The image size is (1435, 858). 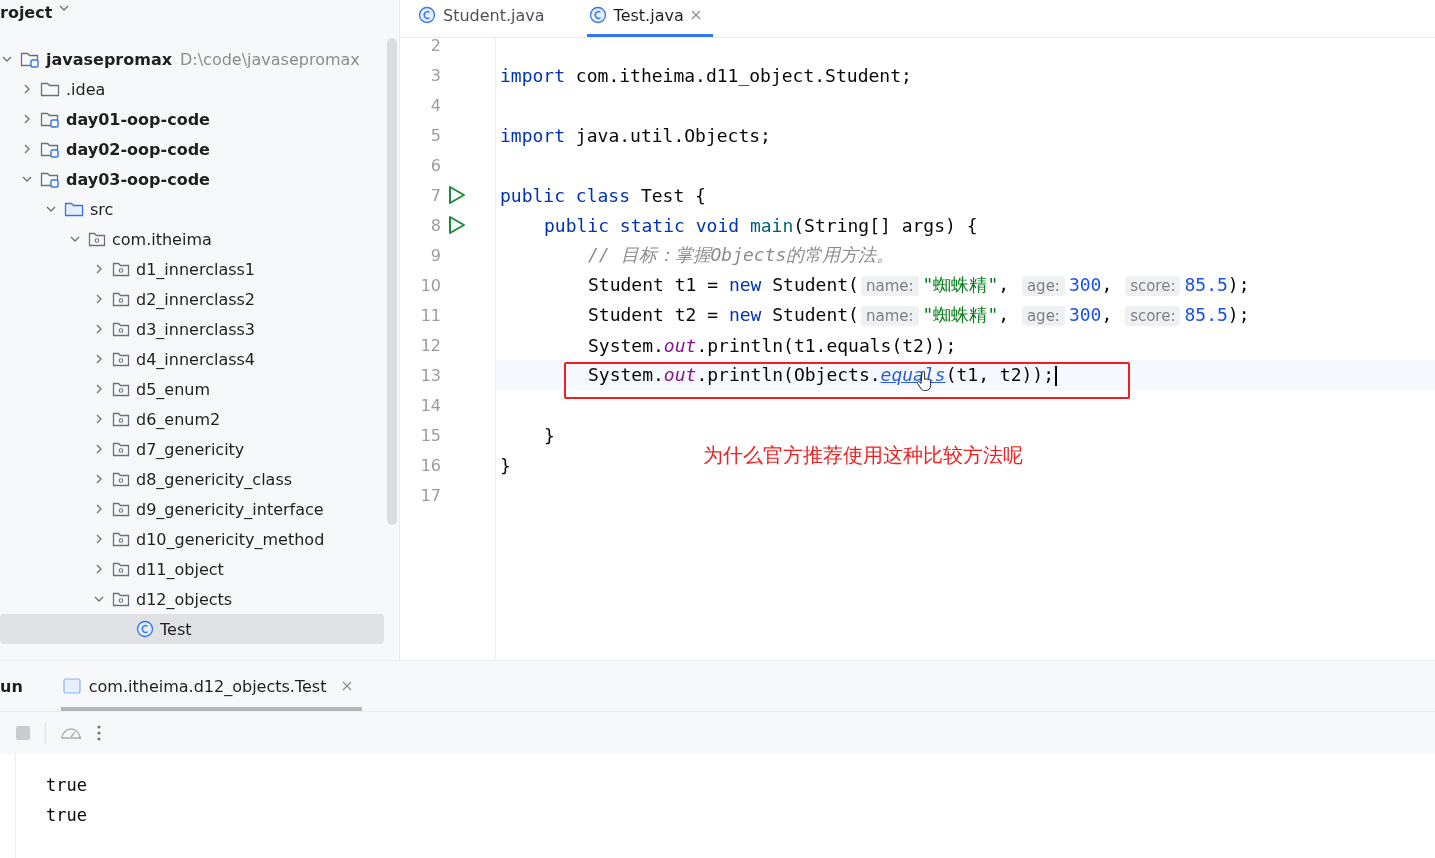 What do you see at coordinates (486, 18) in the screenshot?
I see `file-tab: Student.java` at bounding box center [486, 18].